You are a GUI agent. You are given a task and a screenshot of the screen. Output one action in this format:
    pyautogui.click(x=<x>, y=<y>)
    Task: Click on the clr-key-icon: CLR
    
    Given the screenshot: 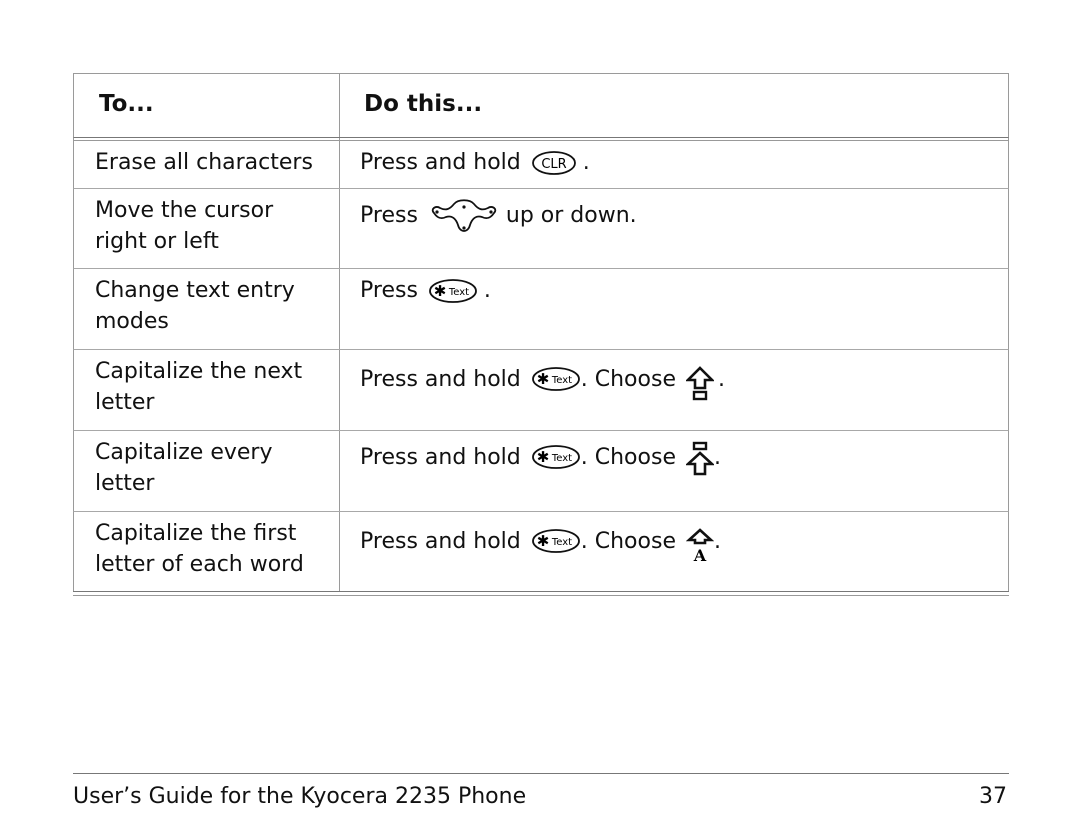 What is the action you would take?
    pyautogui.click(x=553, y=162)
    